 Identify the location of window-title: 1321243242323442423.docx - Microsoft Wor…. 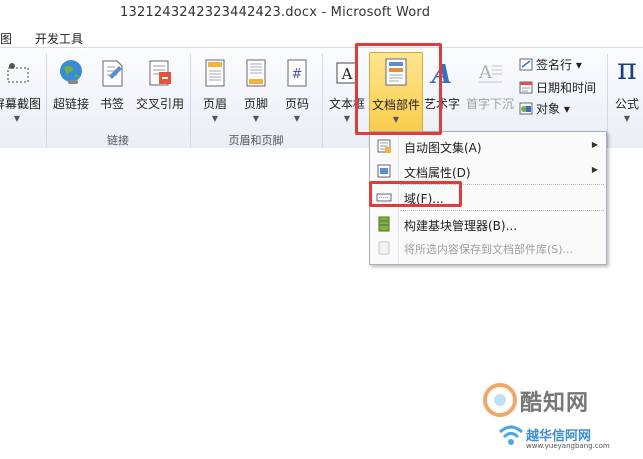
(275, 12).